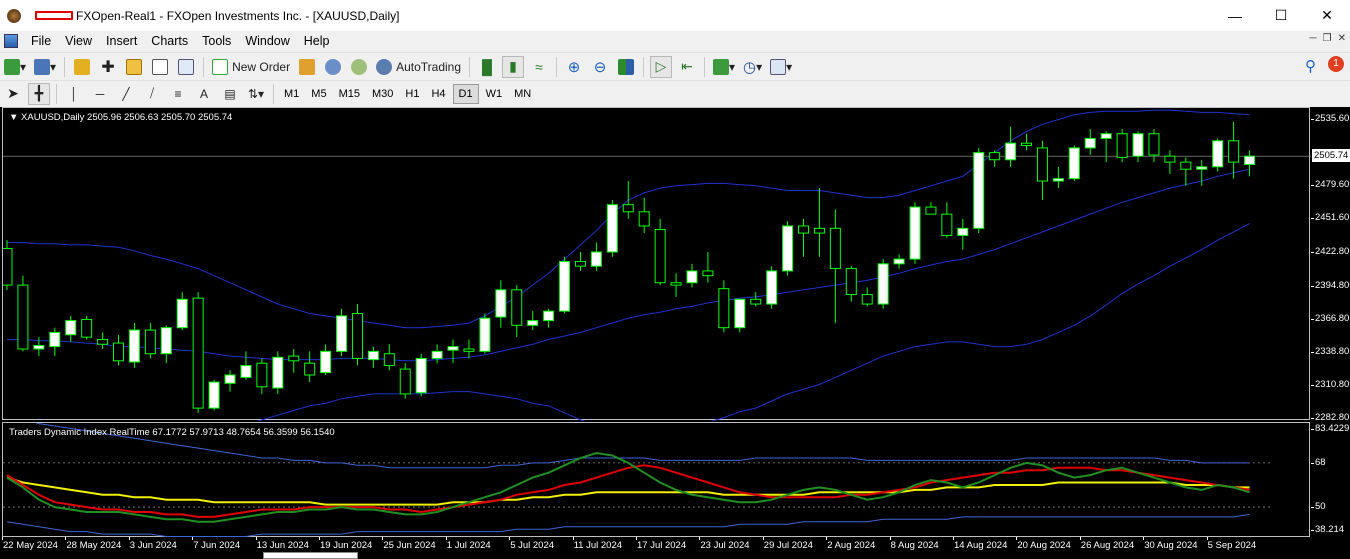 This screenshot has height=559, width=1350. I want to click on line-chart-button: ≈, so click(539, 67).